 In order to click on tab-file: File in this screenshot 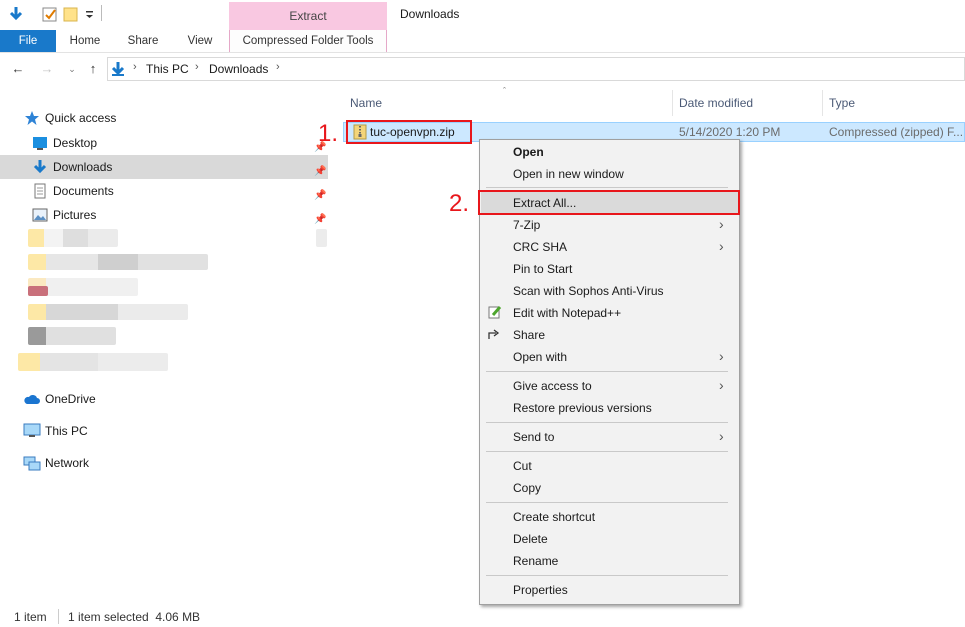, I will do `click(28, 41)`.